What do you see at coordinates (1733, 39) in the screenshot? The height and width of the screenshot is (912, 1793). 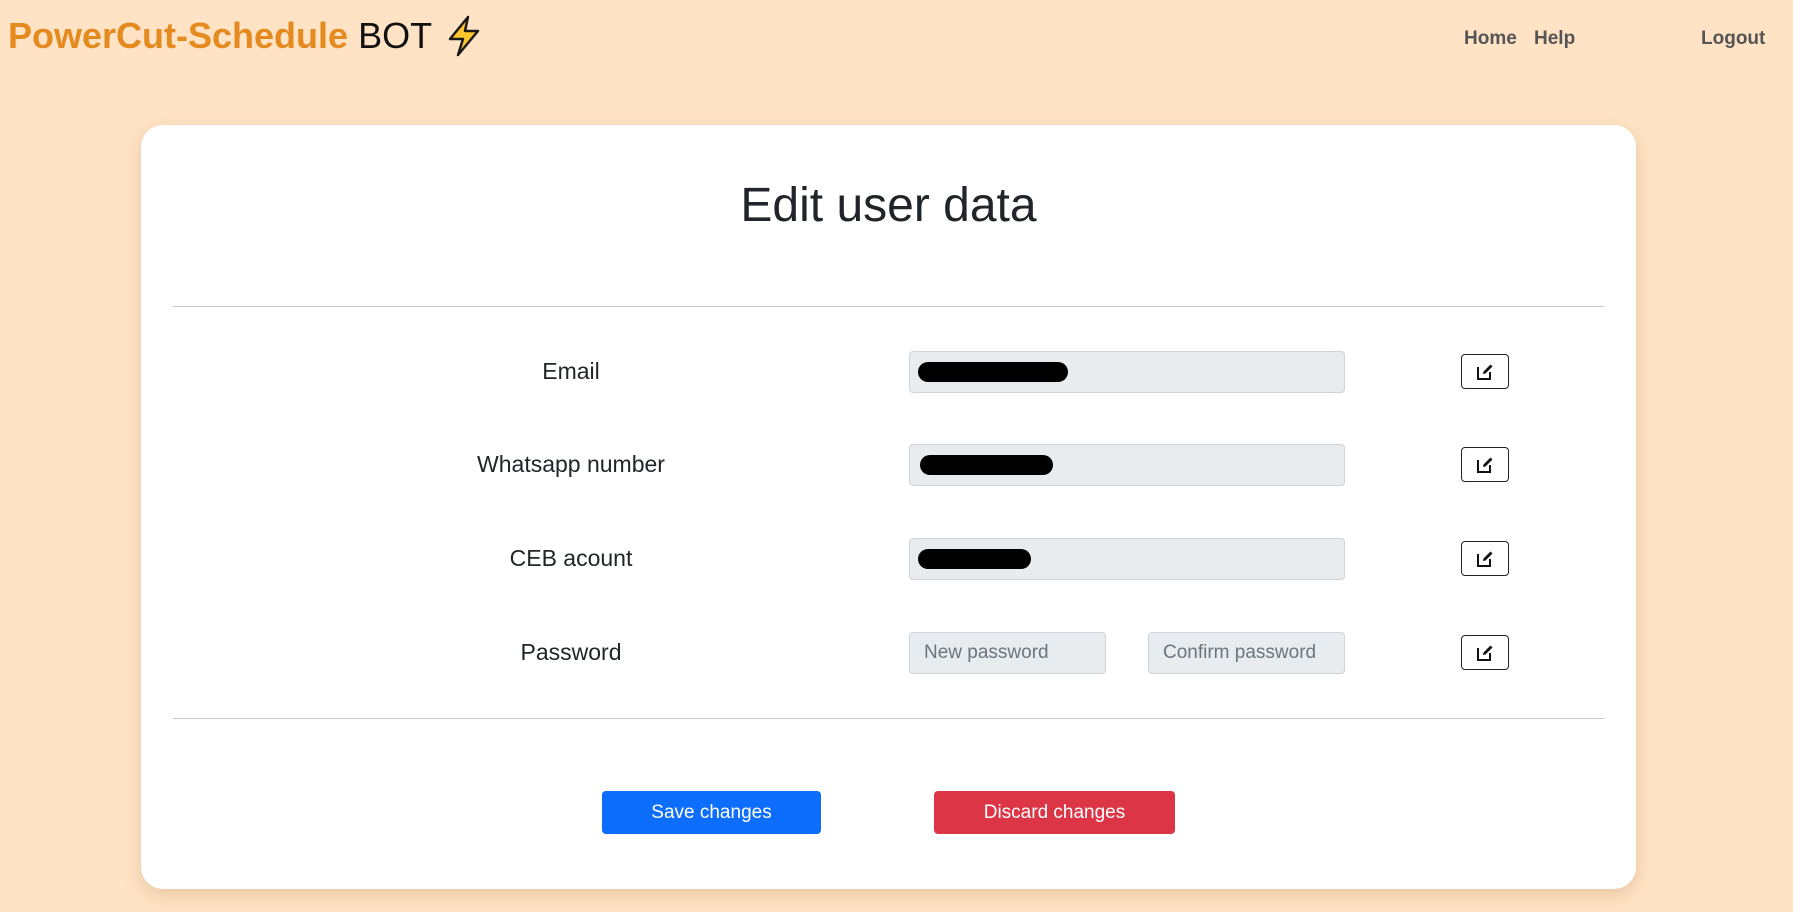 I see `nav-logout-link: Logout` at bounding box center [1733, 39].